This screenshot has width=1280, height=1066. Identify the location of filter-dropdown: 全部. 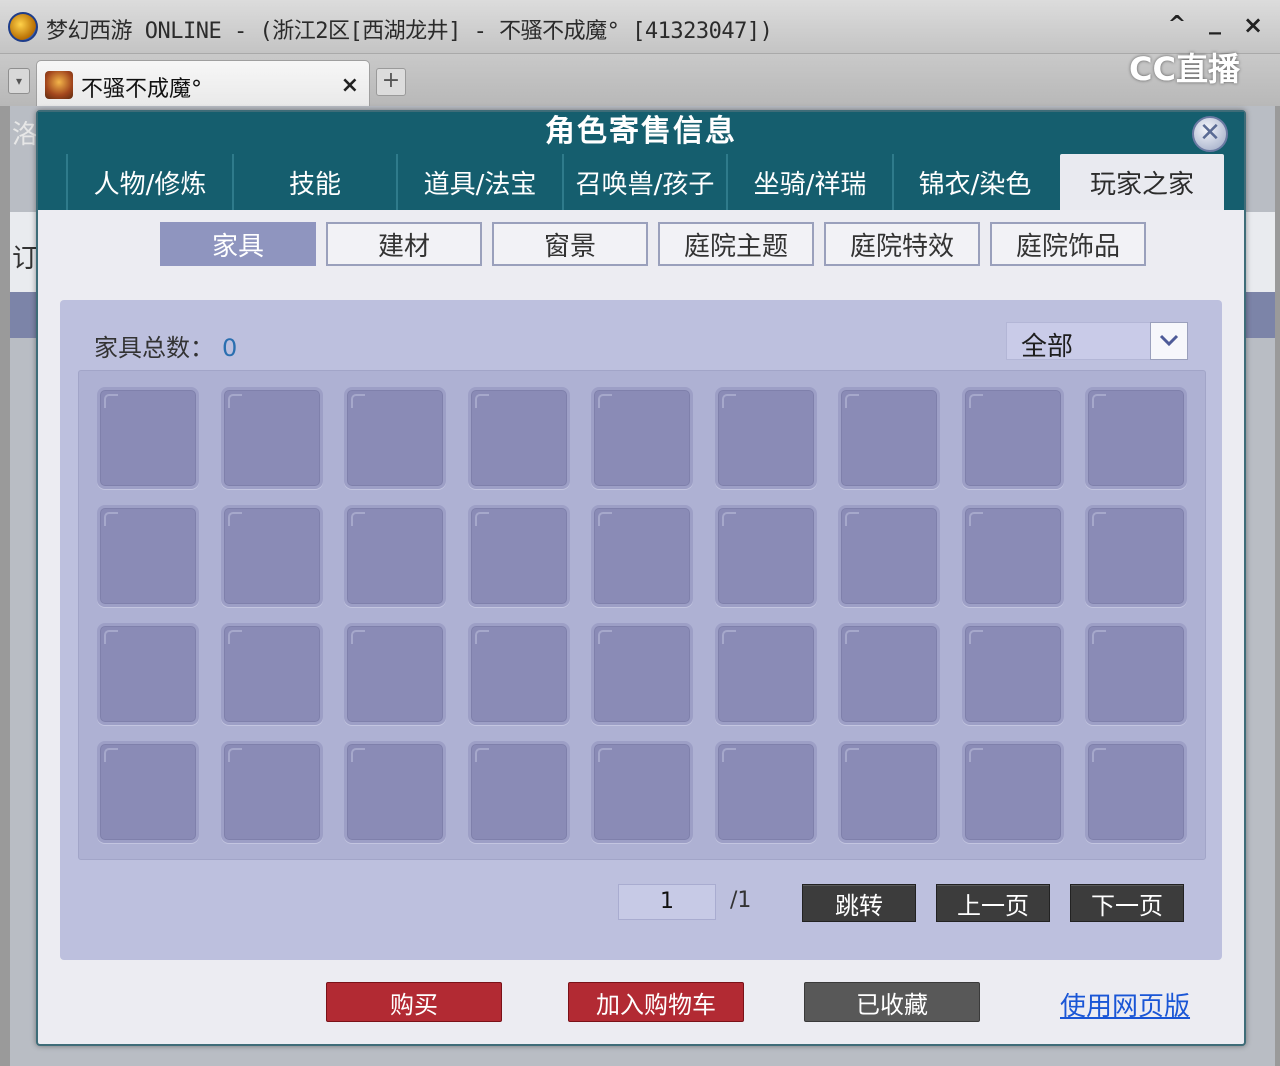
(1097, 342).